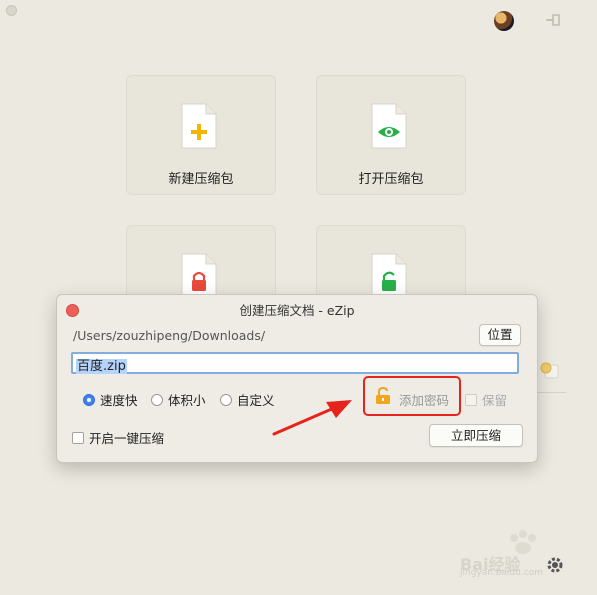 The image size is (597, 595). What do you see at coordinates (500, 335) in the screenshot?
I see `location-button: 位置` at bounding box center [500, 335].